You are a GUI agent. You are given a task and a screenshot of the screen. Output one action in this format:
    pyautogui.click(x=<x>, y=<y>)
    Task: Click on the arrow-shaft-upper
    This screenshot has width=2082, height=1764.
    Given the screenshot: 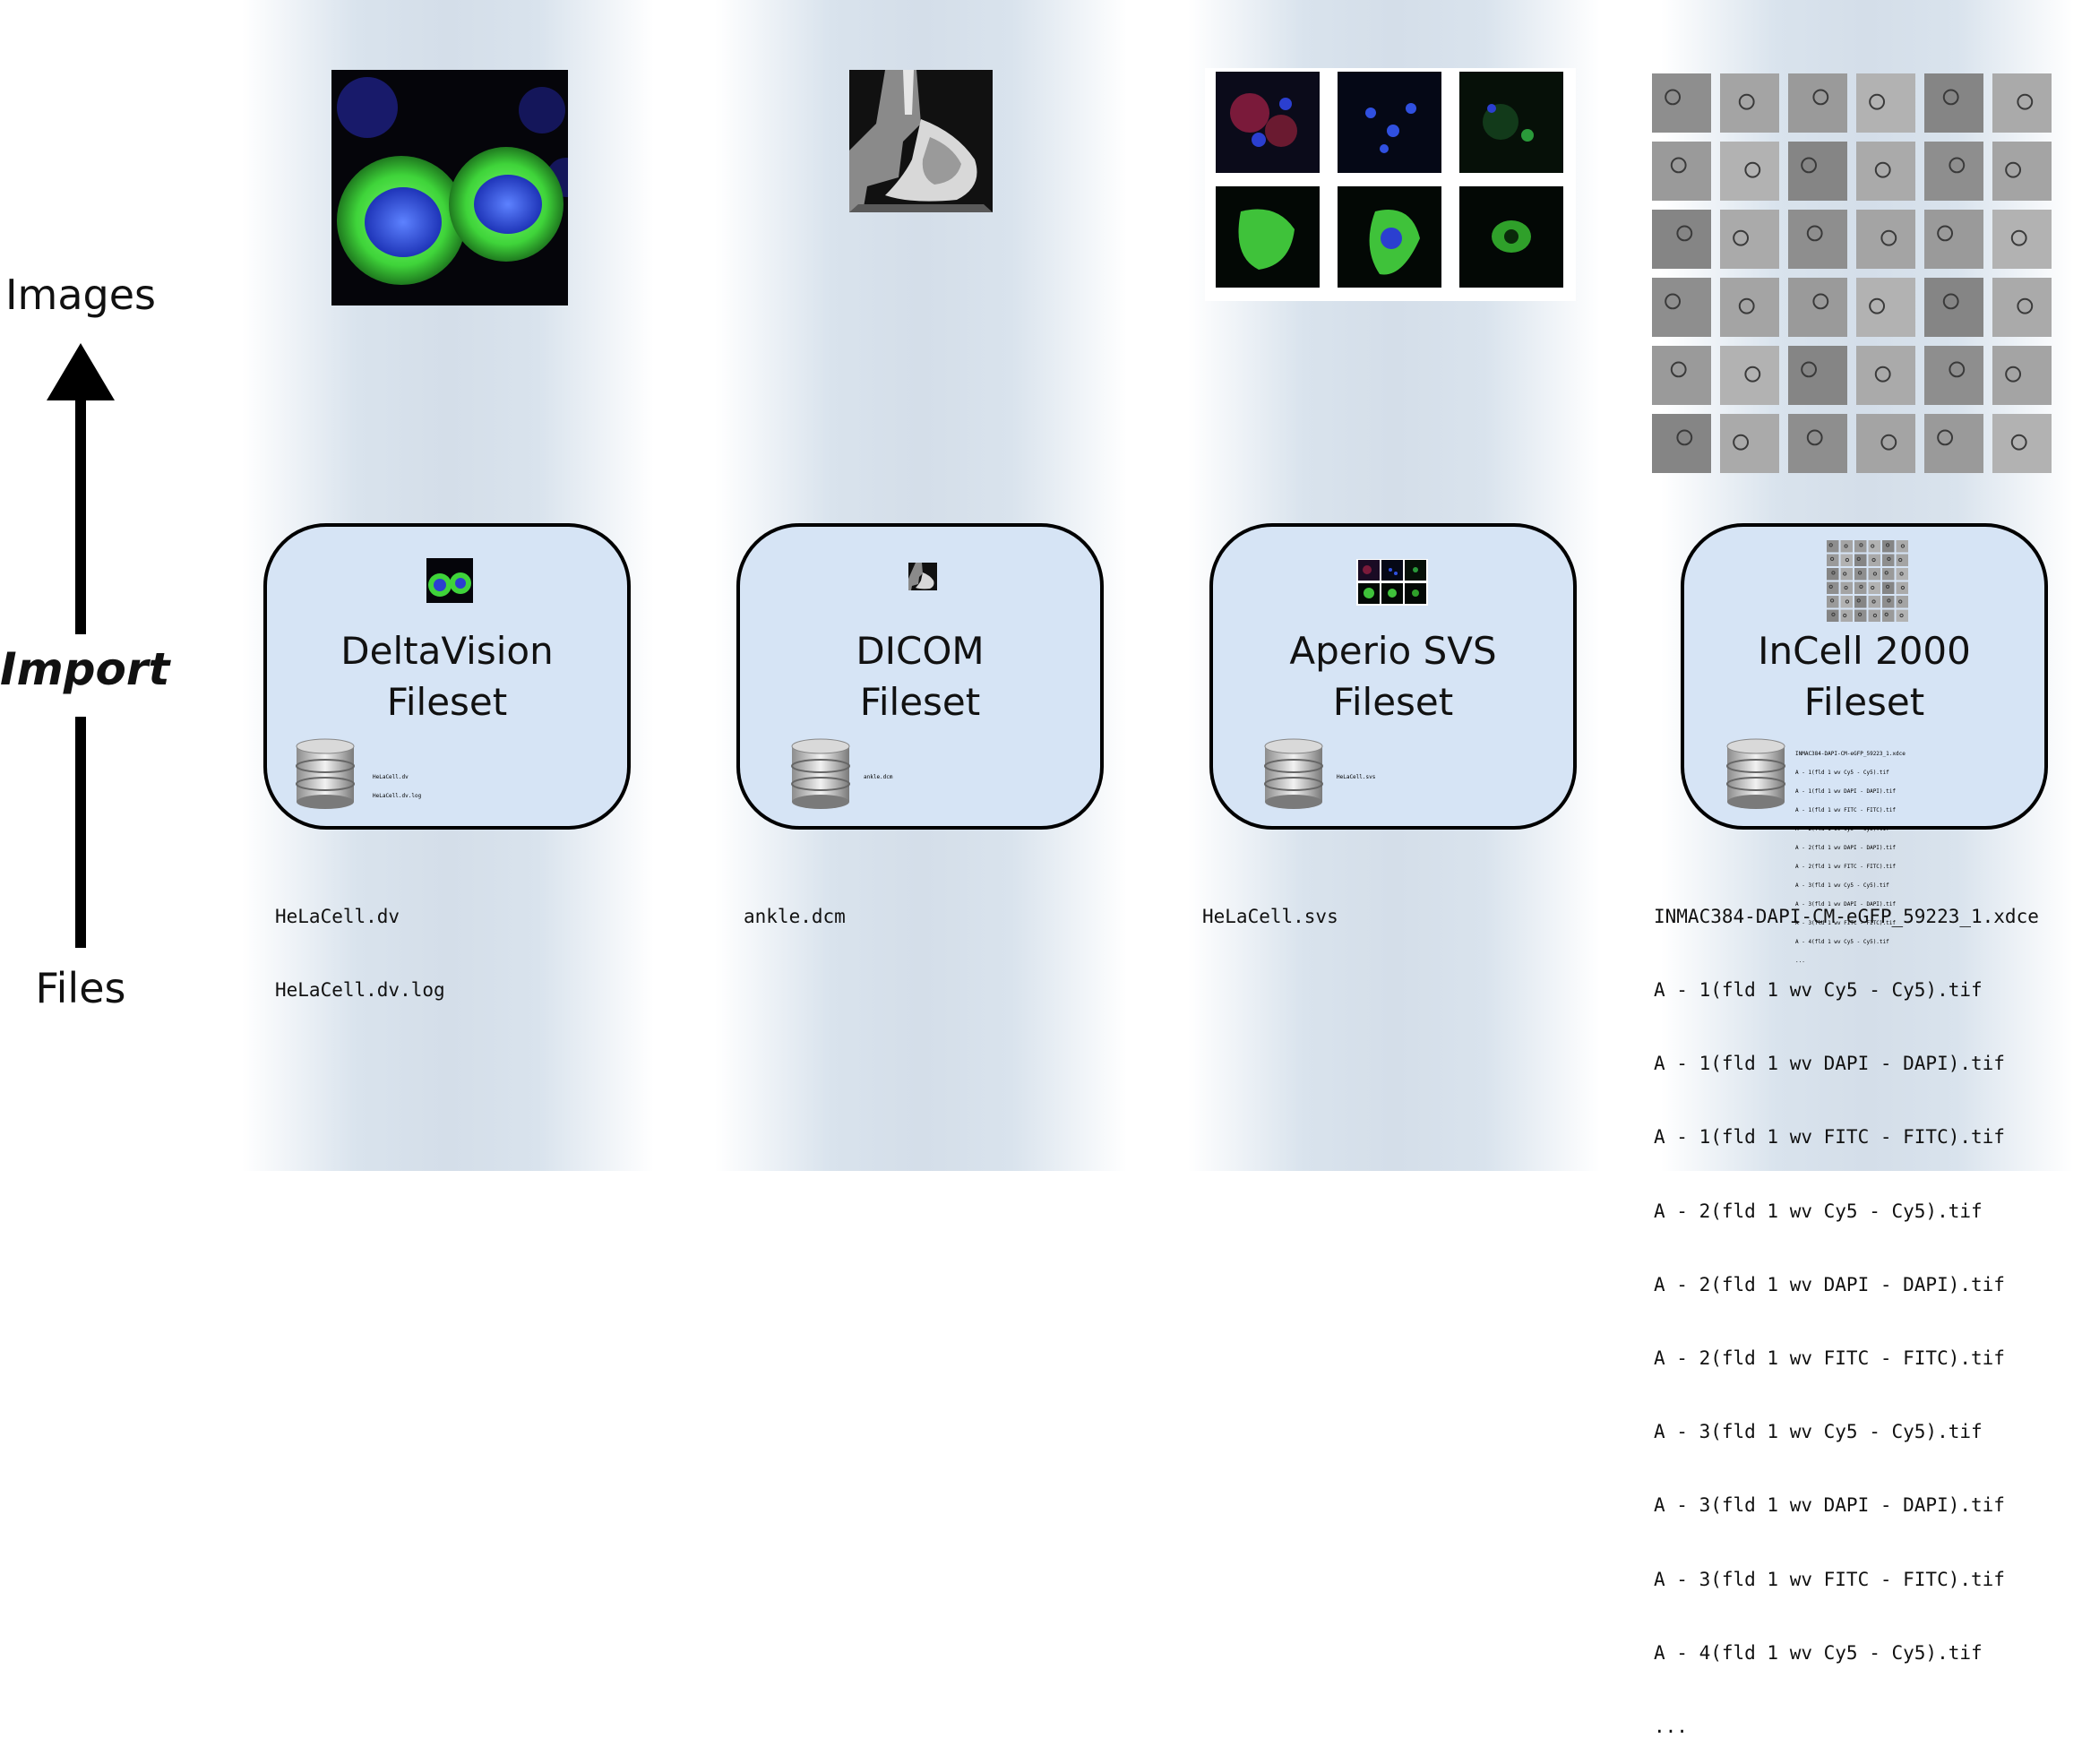 What is the action you would take?
    pyautogui.click(x=80, y=516)
    